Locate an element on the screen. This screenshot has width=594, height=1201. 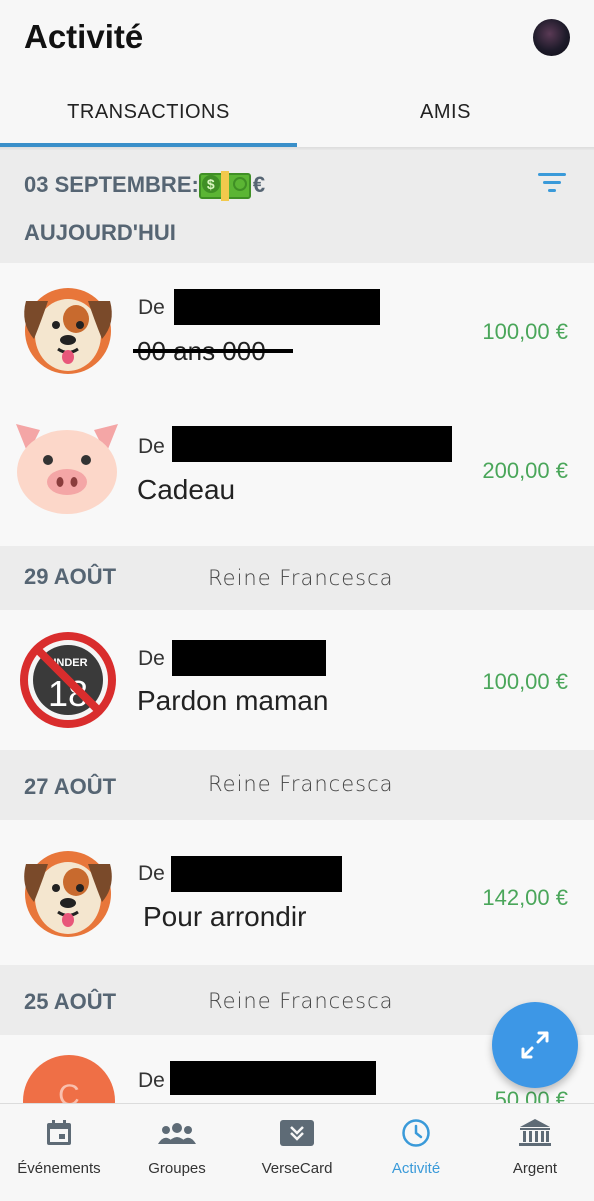
tab-transactions: TRANSACTIONS is located at coordinates (148, 112).